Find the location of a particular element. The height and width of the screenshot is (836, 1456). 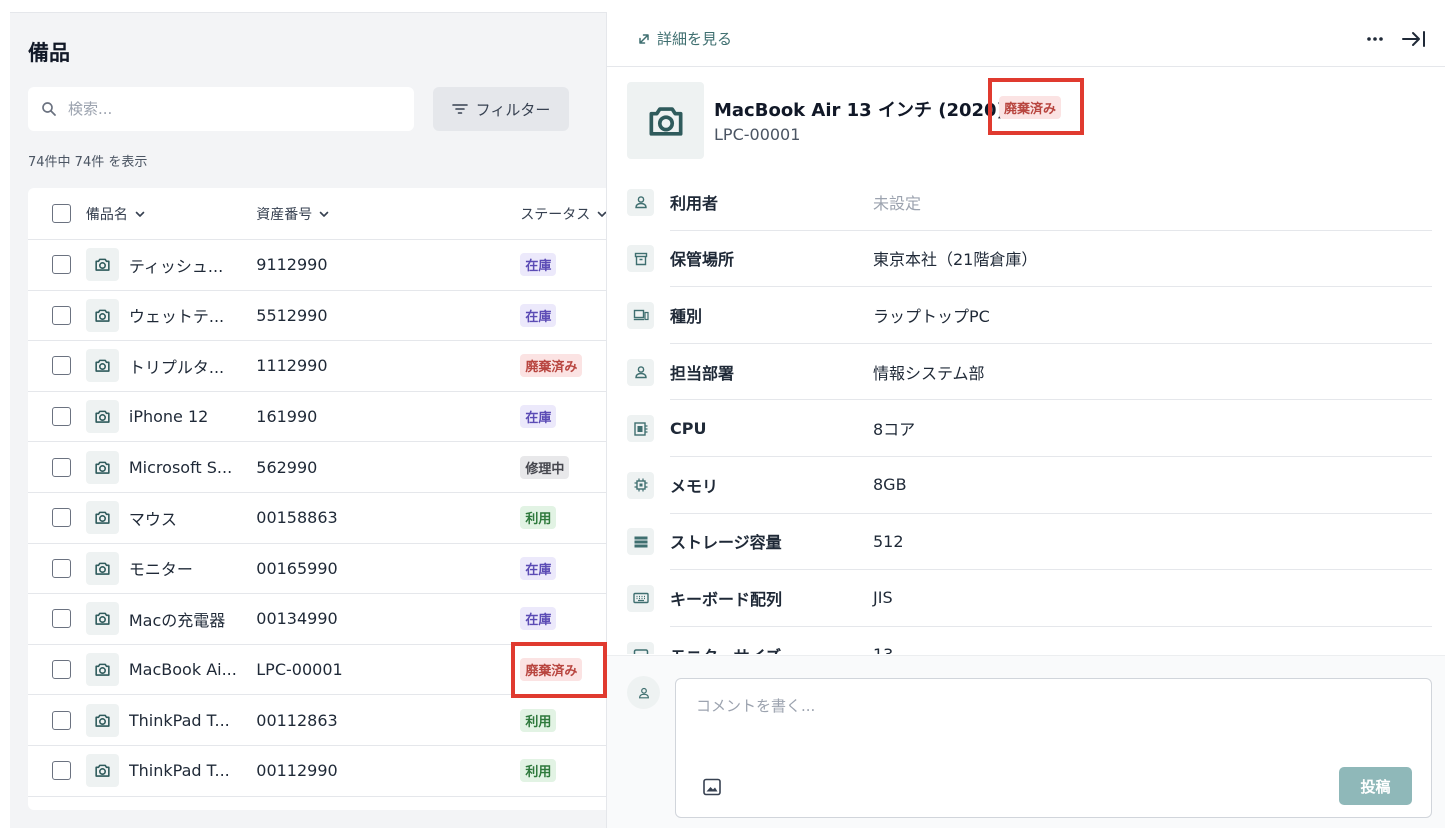

table-row: ティッシュ... 9112990 在庫 is located at coordinates (319, 265).